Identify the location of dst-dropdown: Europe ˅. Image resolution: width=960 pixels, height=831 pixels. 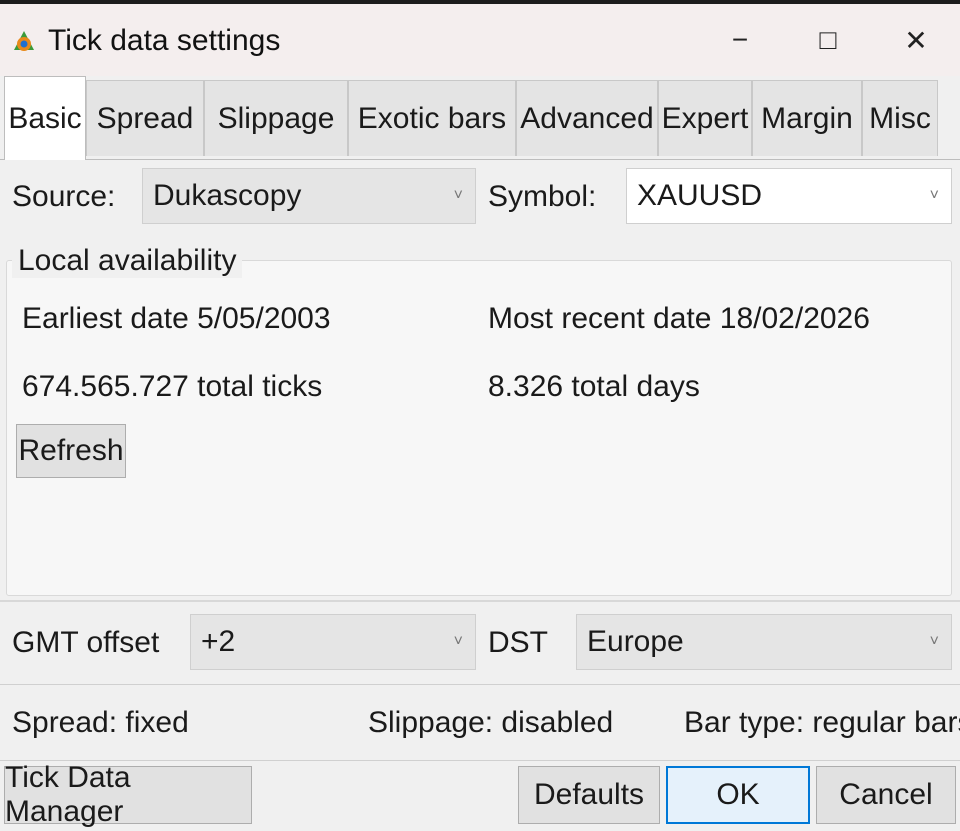
(764, 642).